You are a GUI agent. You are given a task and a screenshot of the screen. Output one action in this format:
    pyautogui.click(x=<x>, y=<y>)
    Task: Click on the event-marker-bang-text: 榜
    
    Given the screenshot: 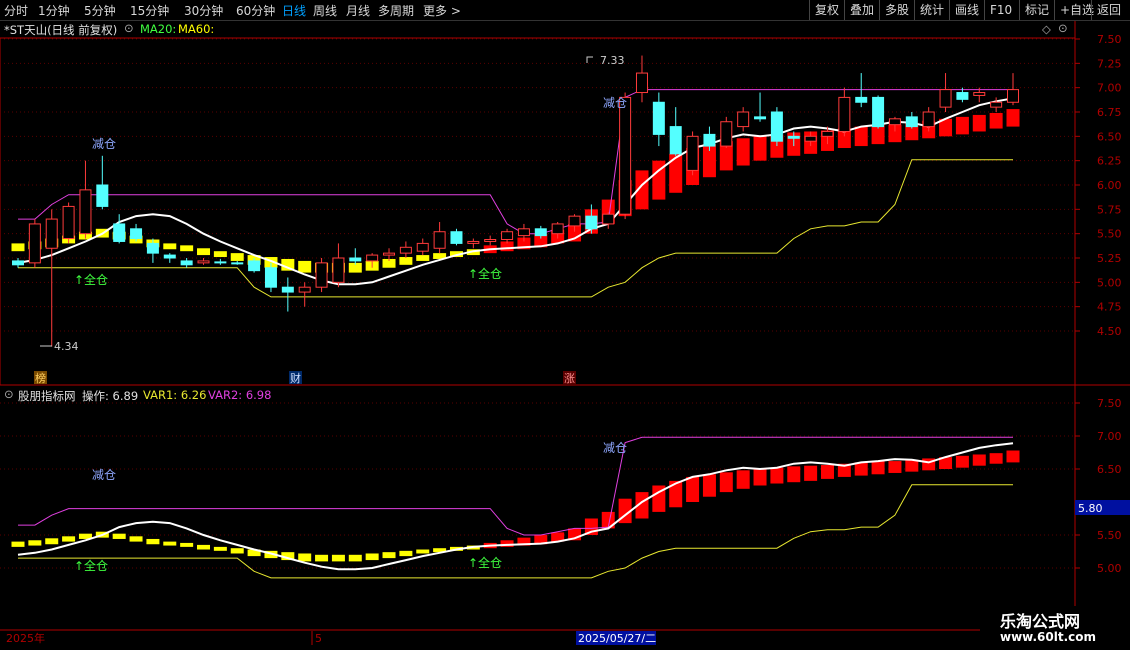 What is the action you would take?
    pyautogui.click(x=40, y=378)
    